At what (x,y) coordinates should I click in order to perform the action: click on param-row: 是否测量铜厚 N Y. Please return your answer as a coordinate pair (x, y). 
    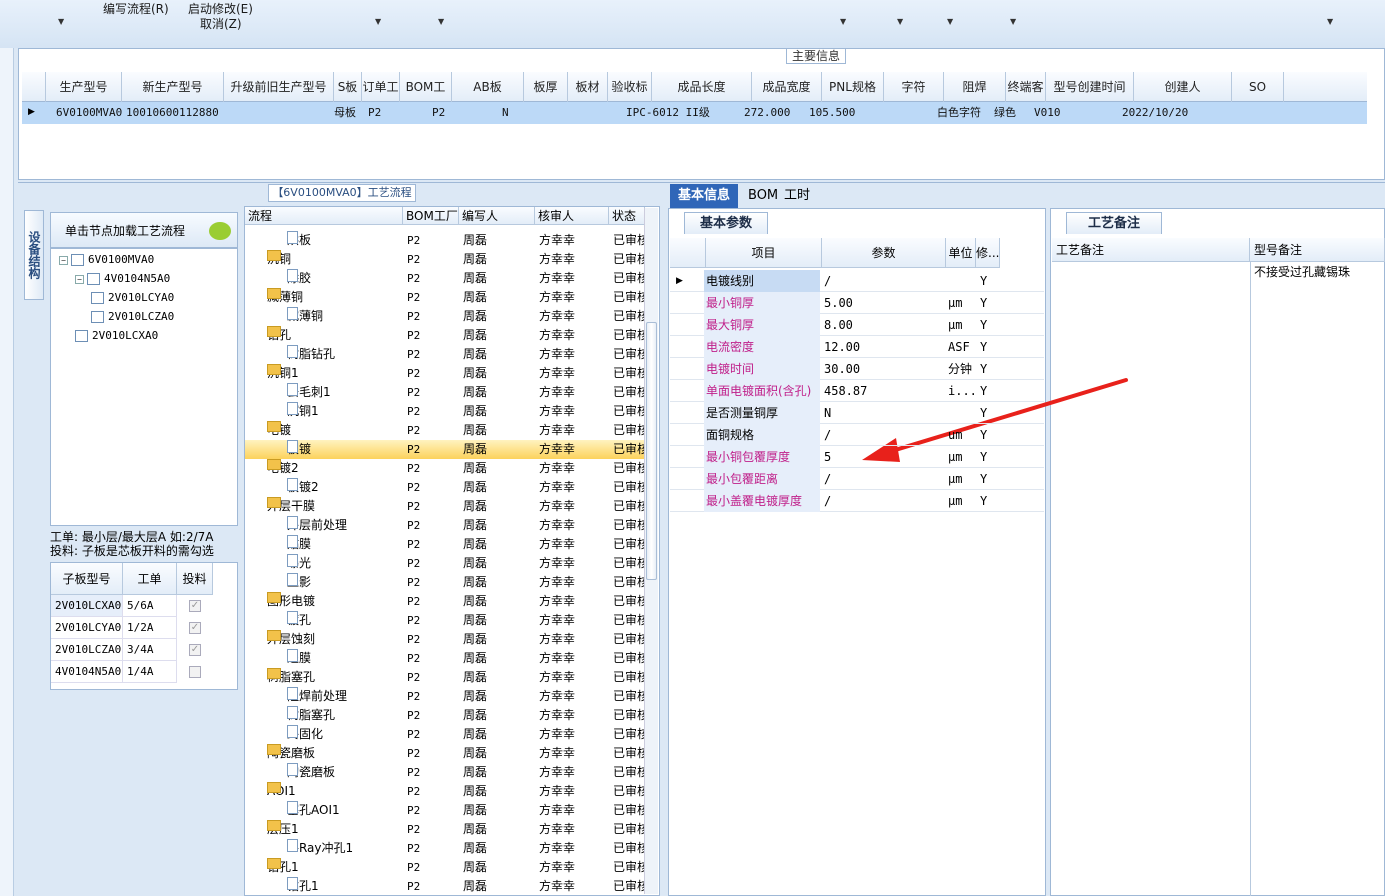
    Looking at the image, I should click on (857, 413).